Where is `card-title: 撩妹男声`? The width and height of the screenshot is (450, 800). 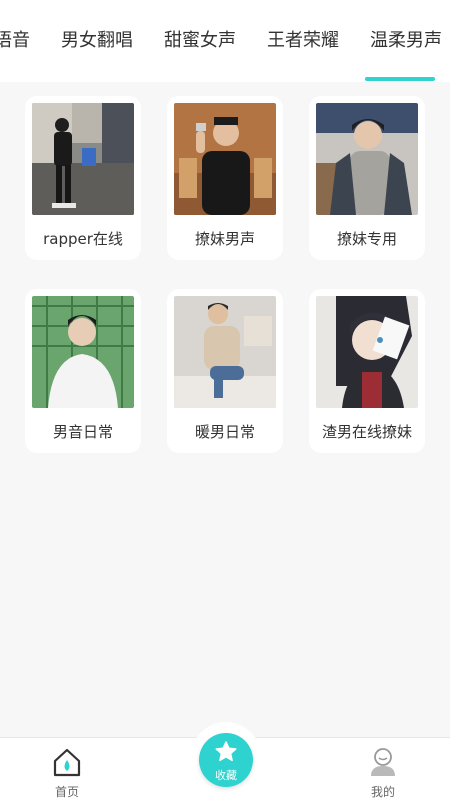
card-title: 撩妹男声 is located at coordinates (224, 239).